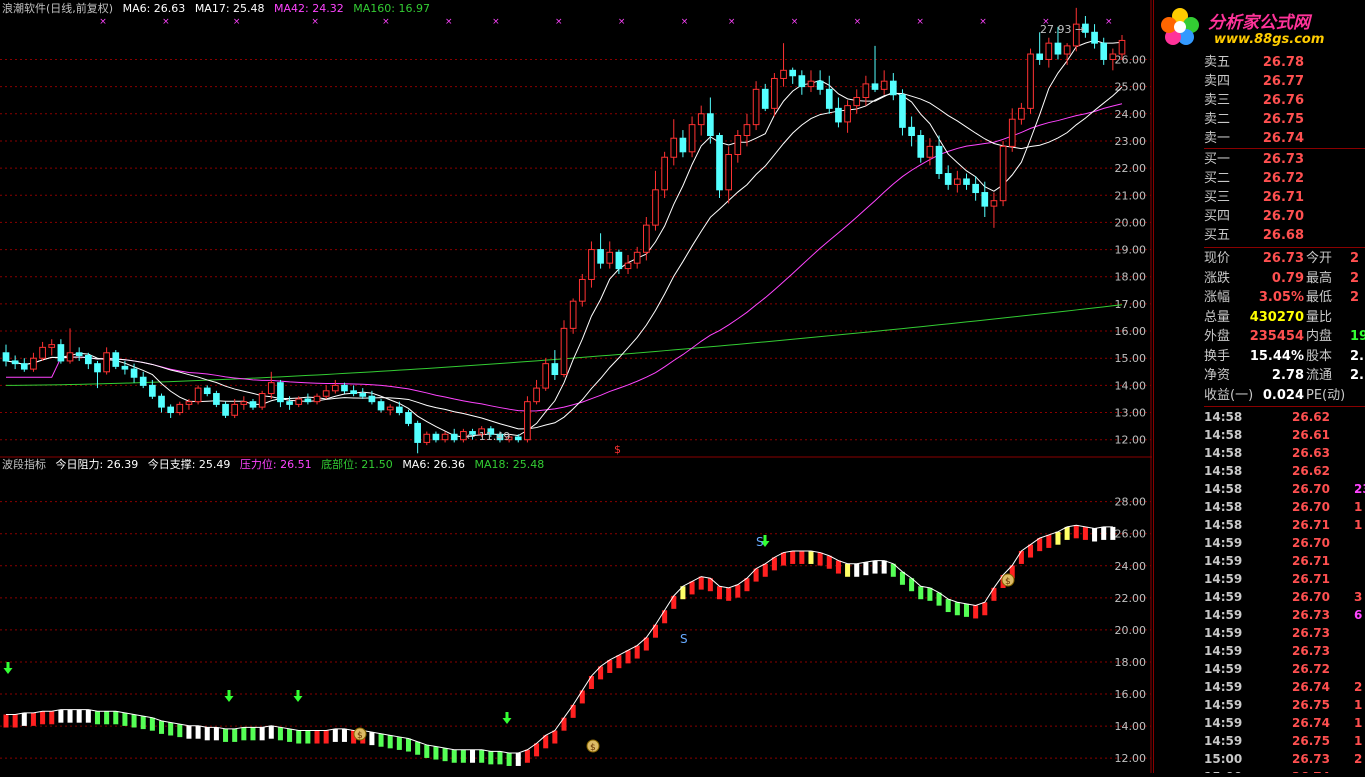 The height and width of the screenshot is (777, 1365). What do you see at coordinates (1311, 741) in the screenshot?
I see `trade-price: 26.75` at bounding box center [1311, 741].